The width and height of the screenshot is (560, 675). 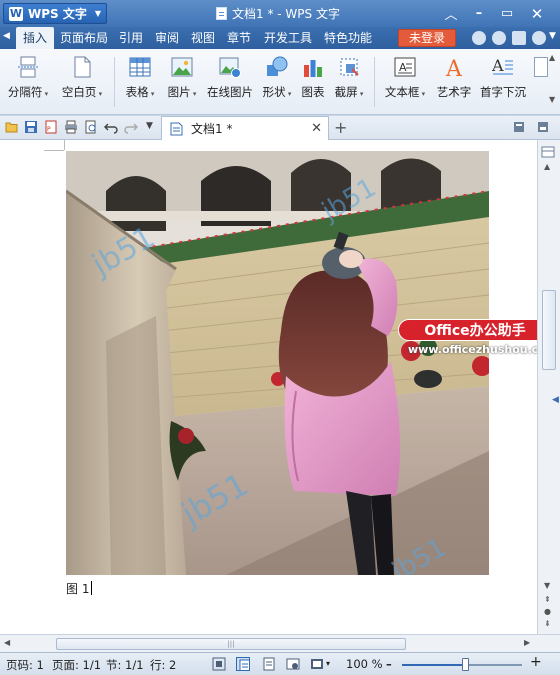 I want to click on open-folder-icon, so click(x=12, y=127).